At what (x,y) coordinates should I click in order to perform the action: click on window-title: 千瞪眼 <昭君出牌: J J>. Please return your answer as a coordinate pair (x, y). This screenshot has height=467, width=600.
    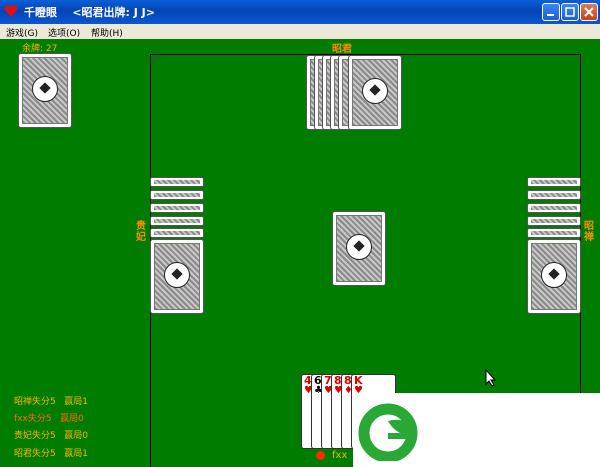
    Looking at the image, I should click on (89, 12).